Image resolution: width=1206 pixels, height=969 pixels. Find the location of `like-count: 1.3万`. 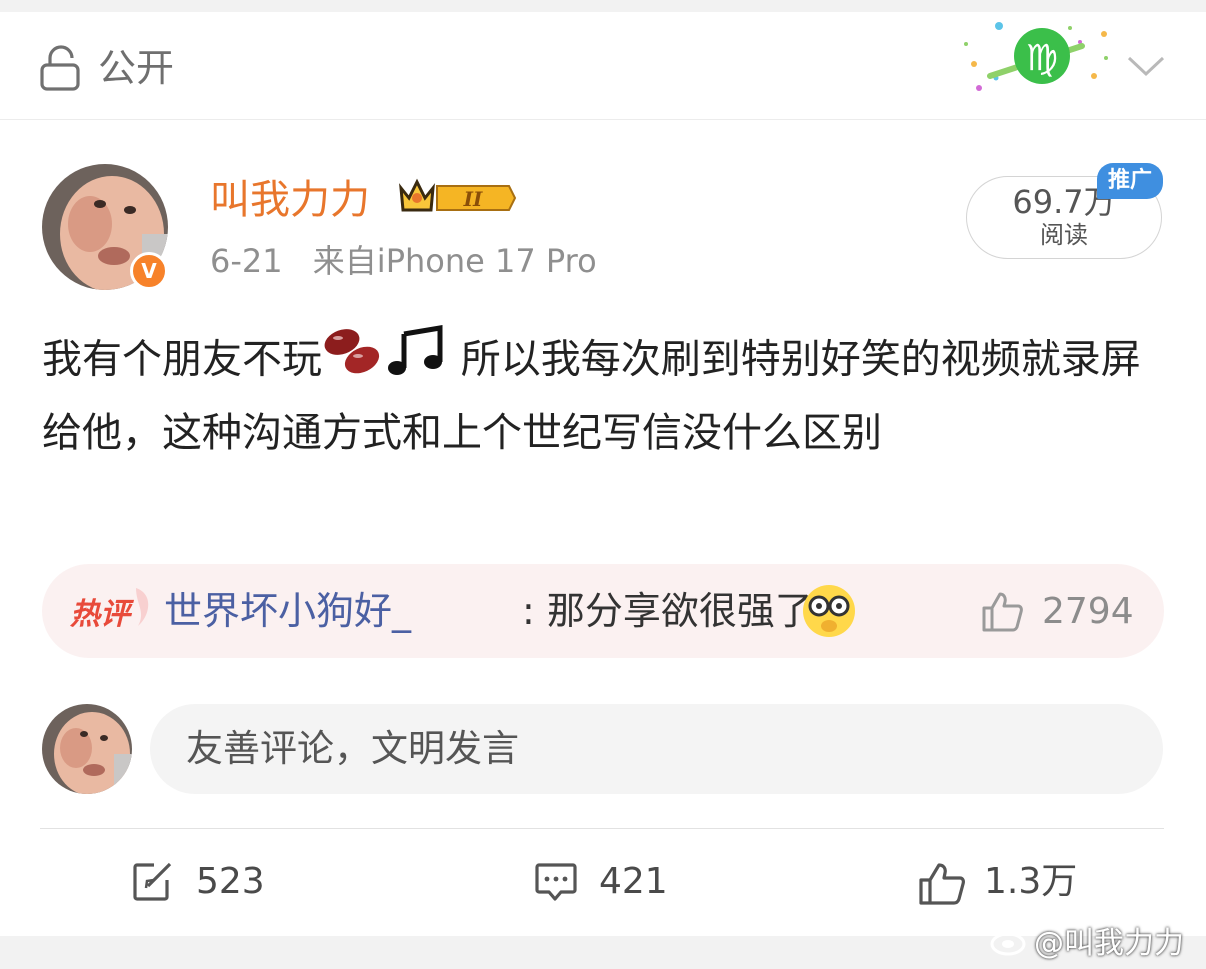

like-count: 1.3万 is located at coordinates (1031, 881).